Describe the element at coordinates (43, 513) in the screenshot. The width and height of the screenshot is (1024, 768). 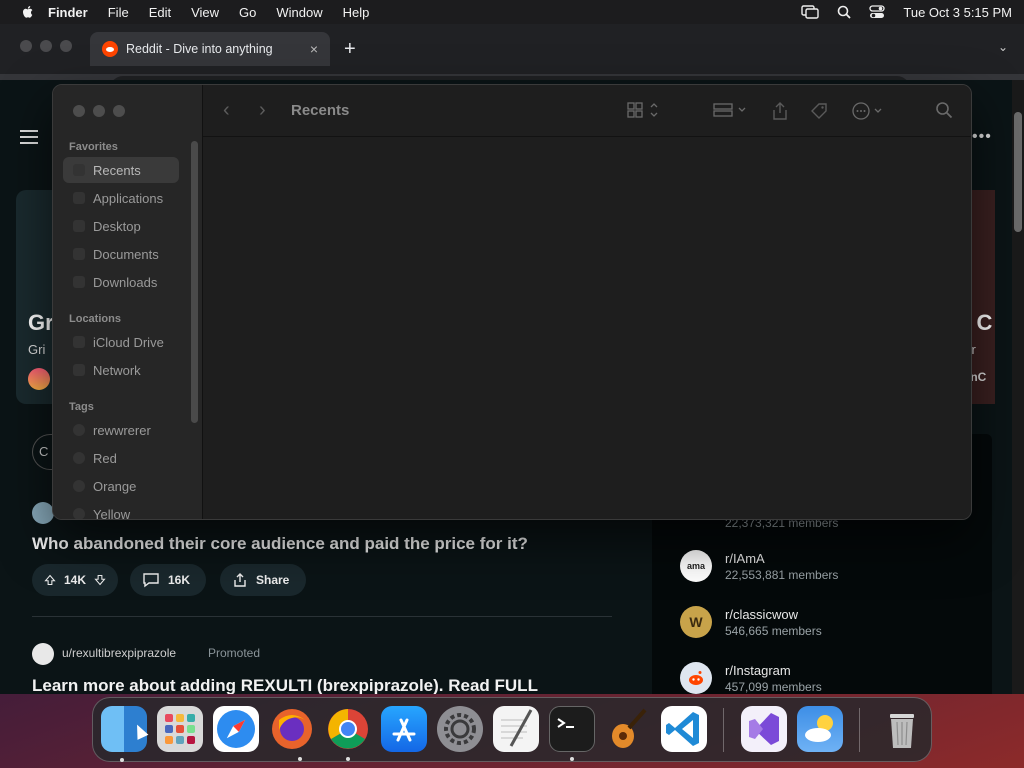
I see `post-author-avatar` at that location.